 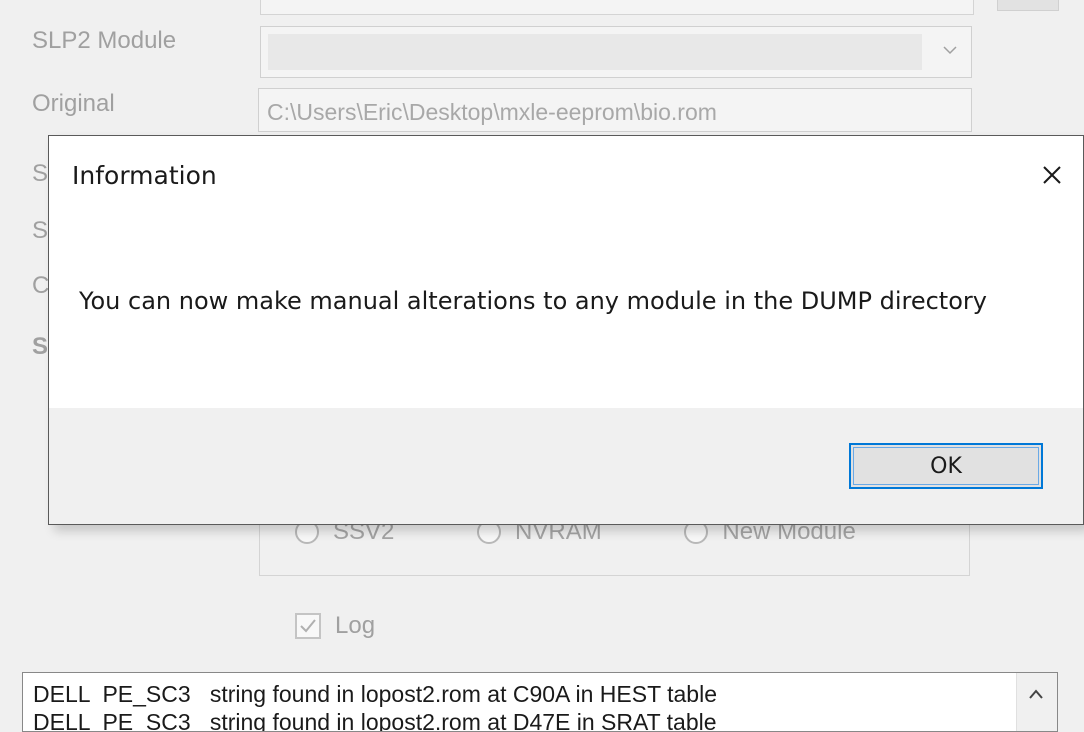 I want to click on partial-label-2: S, so click(x=40, y=230).